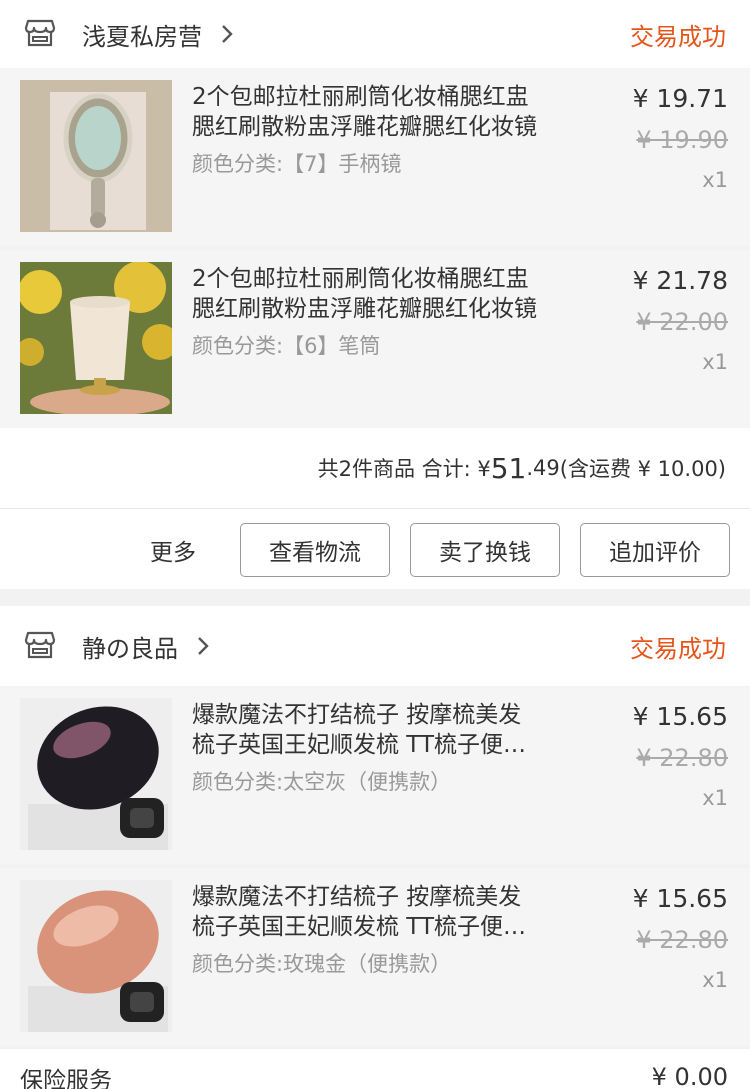 This screenshot has width=750, height=1089. What do you see at coordinates (96, 338) in the screenshot?
I see `product-image-brush-cup` at bounding box center [96, 338].